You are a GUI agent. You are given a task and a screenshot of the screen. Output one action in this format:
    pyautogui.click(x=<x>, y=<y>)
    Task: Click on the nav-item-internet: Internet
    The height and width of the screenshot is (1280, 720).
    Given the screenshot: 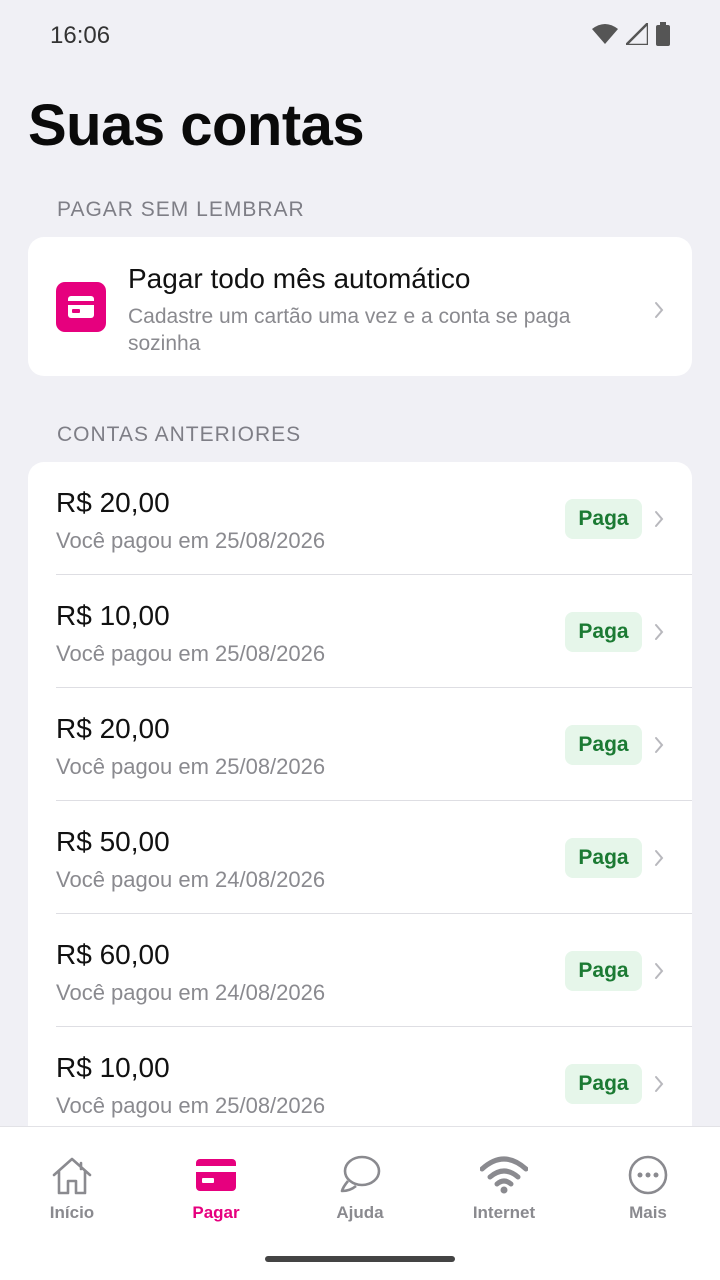 What is the action you would take?
    pyautogui.click(x=504, y=1182)
    